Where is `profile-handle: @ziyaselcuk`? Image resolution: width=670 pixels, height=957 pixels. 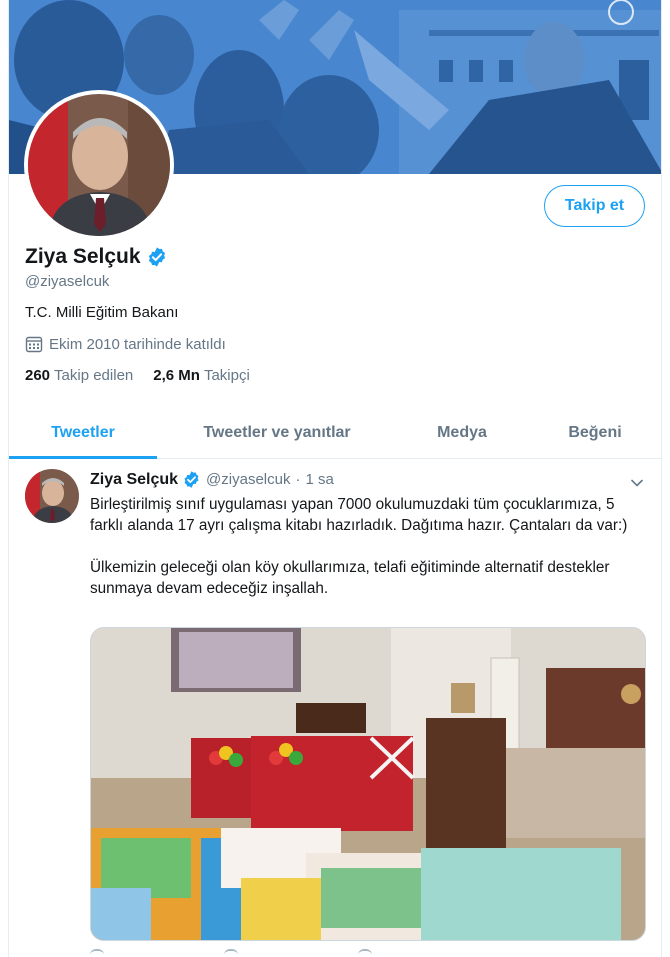
profile-handle: @ziyaselcuk is located at coordinates (67, 281).